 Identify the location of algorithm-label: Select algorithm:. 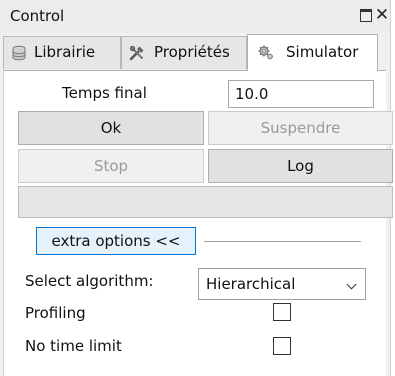
(89, 281).